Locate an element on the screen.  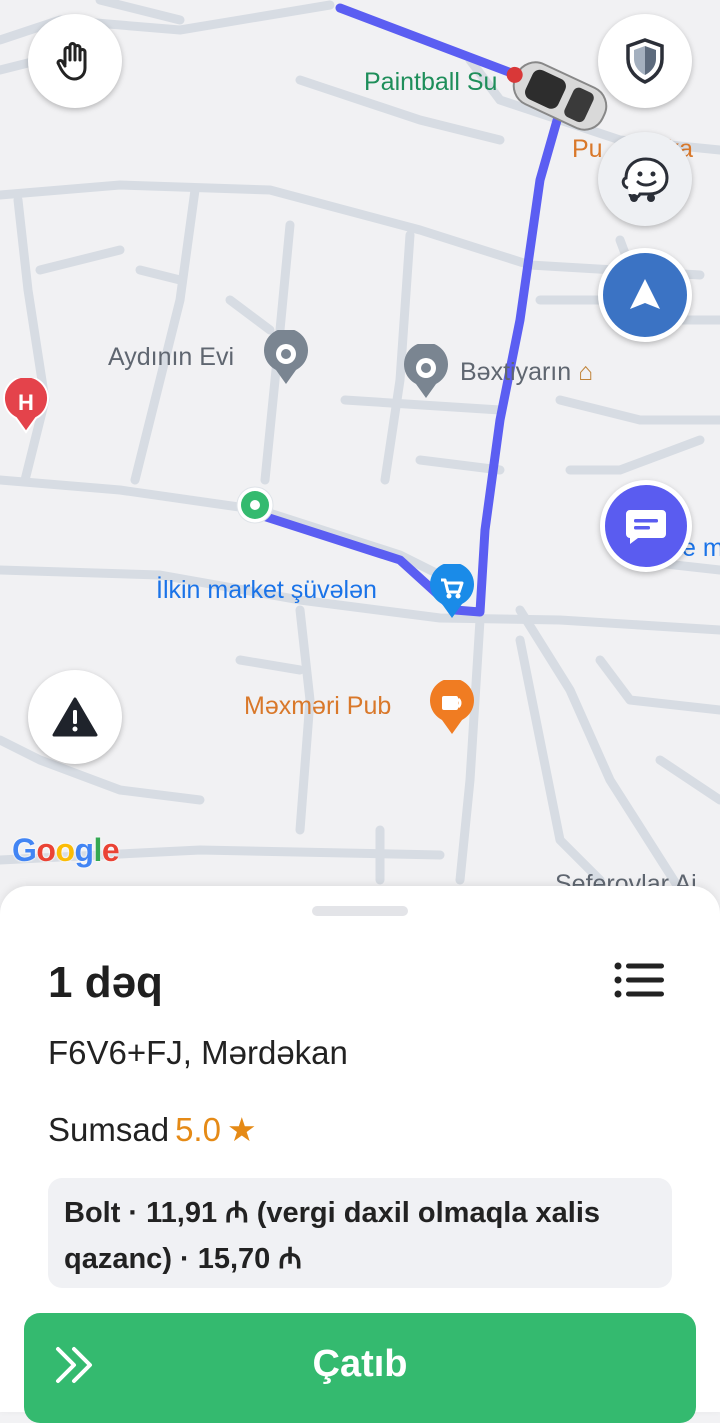
eta-text: 1 dəq is located at coordinates (105, 982).